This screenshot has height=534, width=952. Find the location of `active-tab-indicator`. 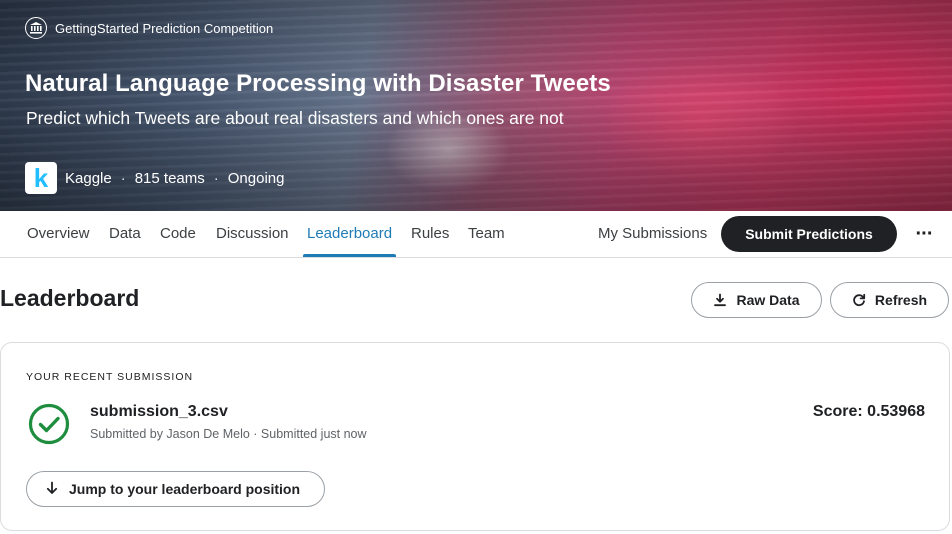

active-tab-indicator is located at coordinates (349, 255).